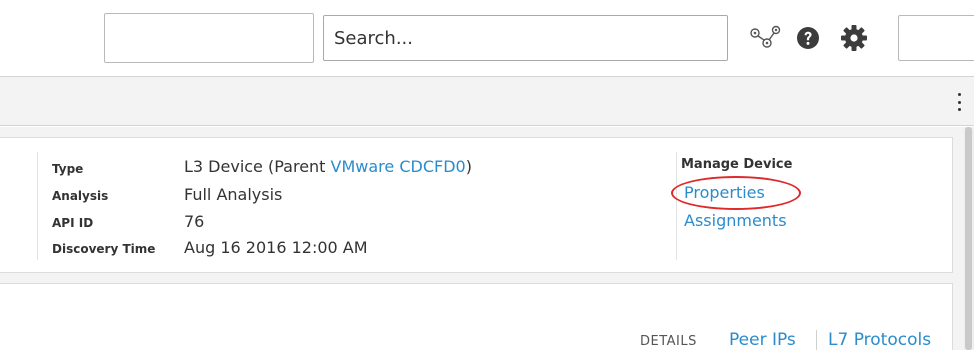 The width and height of the screenshot is (974, 350). What do you see at coordinates (676, 206) in the screenshot?
I see `card-divider-right` at bounding box center [676, 206].